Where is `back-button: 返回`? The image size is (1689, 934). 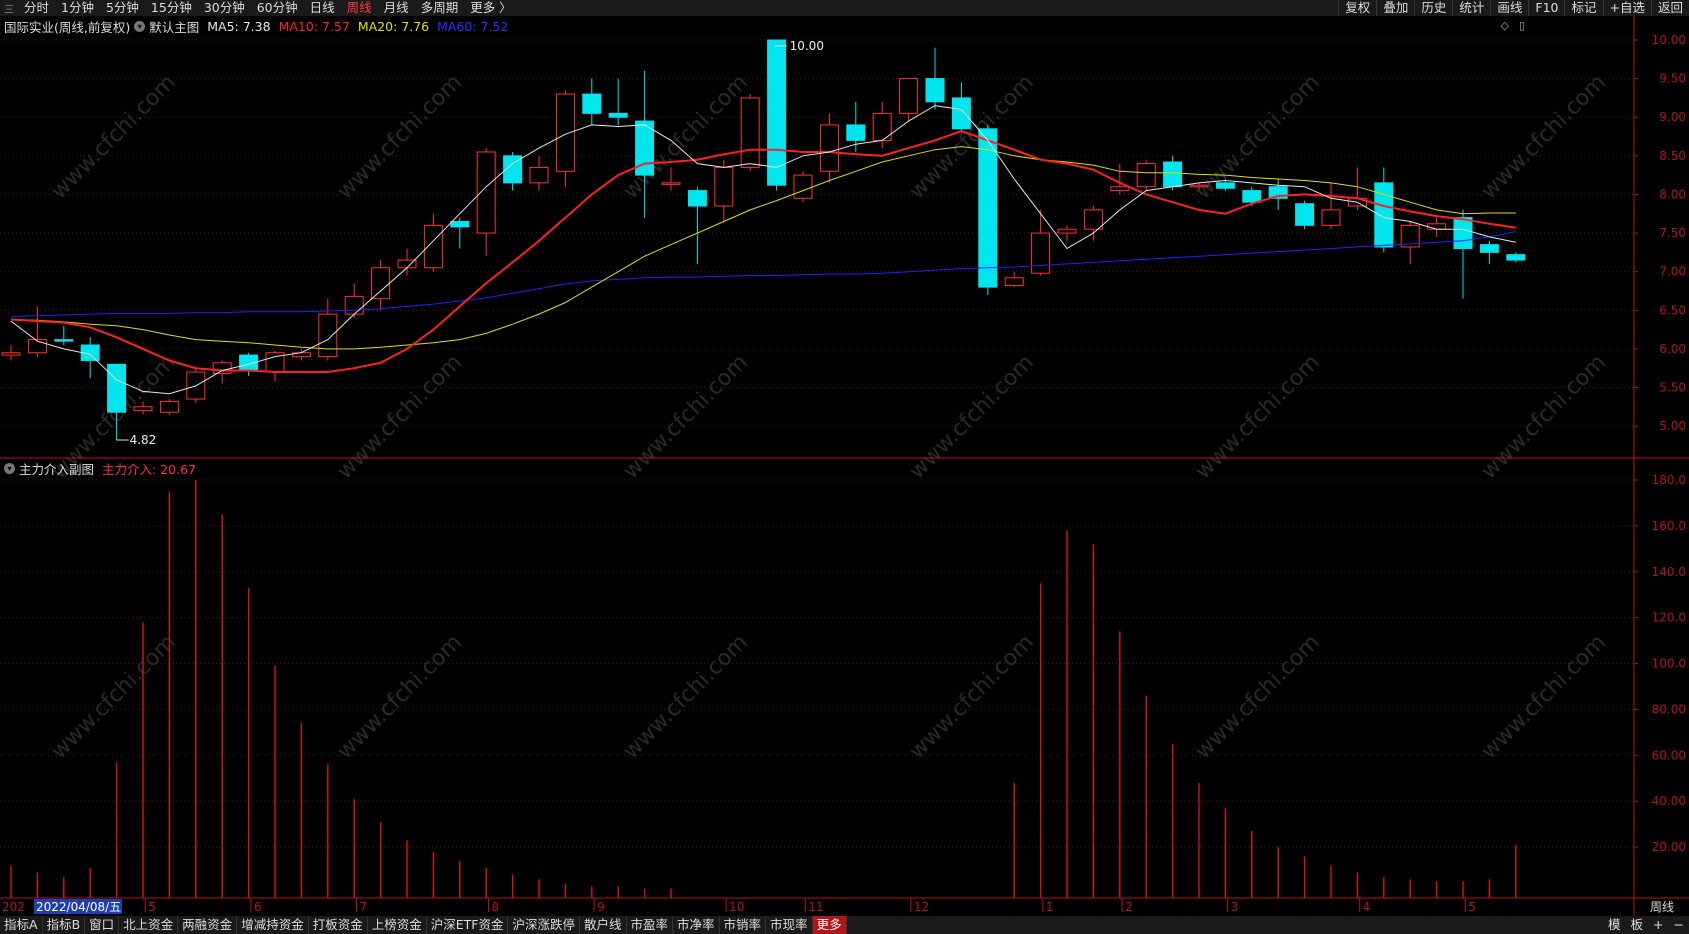 back-button: 返回 is located at coordinates (1669, 8).